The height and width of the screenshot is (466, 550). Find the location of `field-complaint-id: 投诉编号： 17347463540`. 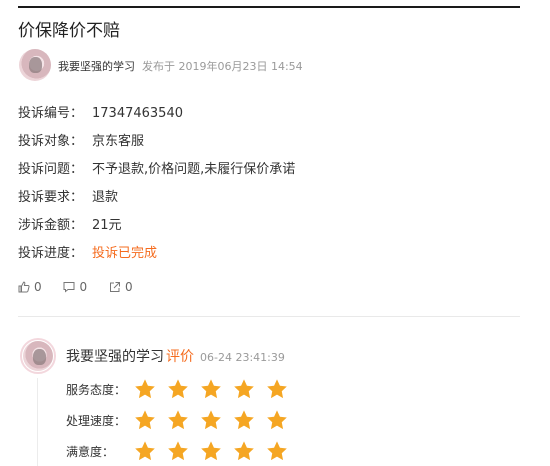

field-complaint-id: 投诉编号： 17347463540 is located at coordinates (100, 111).